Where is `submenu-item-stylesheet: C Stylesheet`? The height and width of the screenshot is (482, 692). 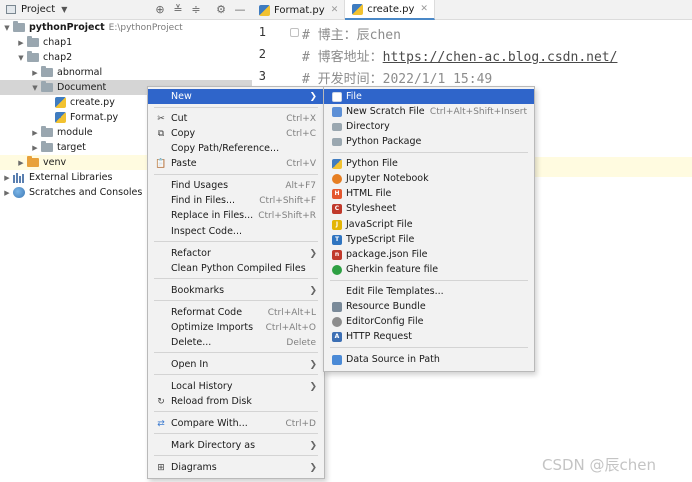
submenu-item-stylesheet: C Stylesheet is located at coordinates (429, 208).